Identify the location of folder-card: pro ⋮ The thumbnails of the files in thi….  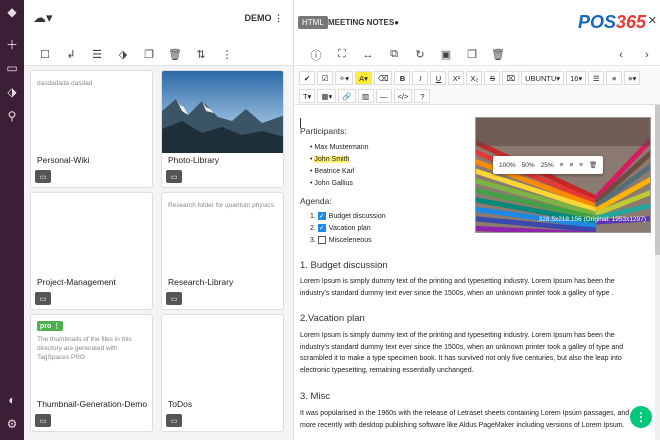
(91, 373).